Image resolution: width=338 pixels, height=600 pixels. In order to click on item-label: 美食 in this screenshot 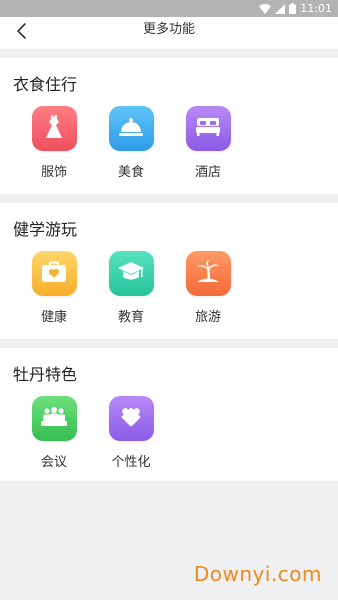, I will do `click(130, 172)`.